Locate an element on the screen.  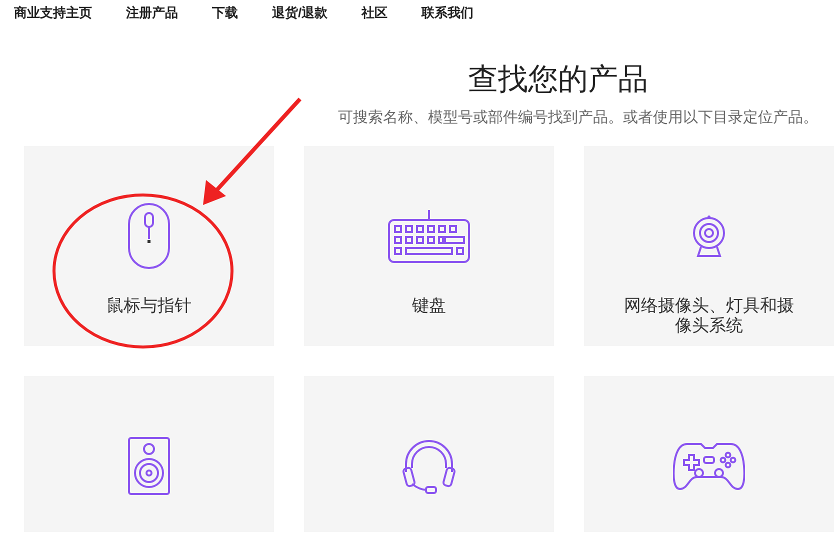
speaker-icon is located at coordinates (149, 466).